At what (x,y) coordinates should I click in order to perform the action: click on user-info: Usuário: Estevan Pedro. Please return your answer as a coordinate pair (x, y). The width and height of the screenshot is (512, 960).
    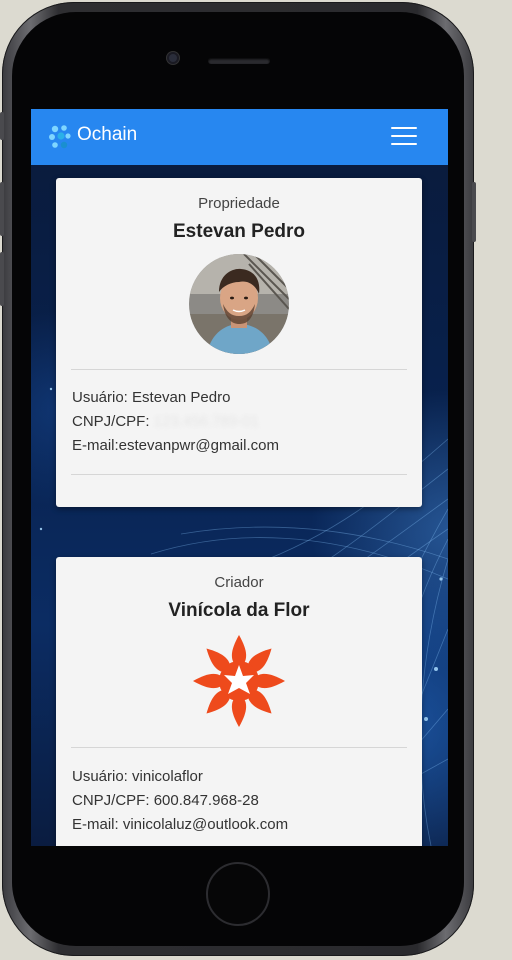
    Looking at the image, I should click on (151, 397).